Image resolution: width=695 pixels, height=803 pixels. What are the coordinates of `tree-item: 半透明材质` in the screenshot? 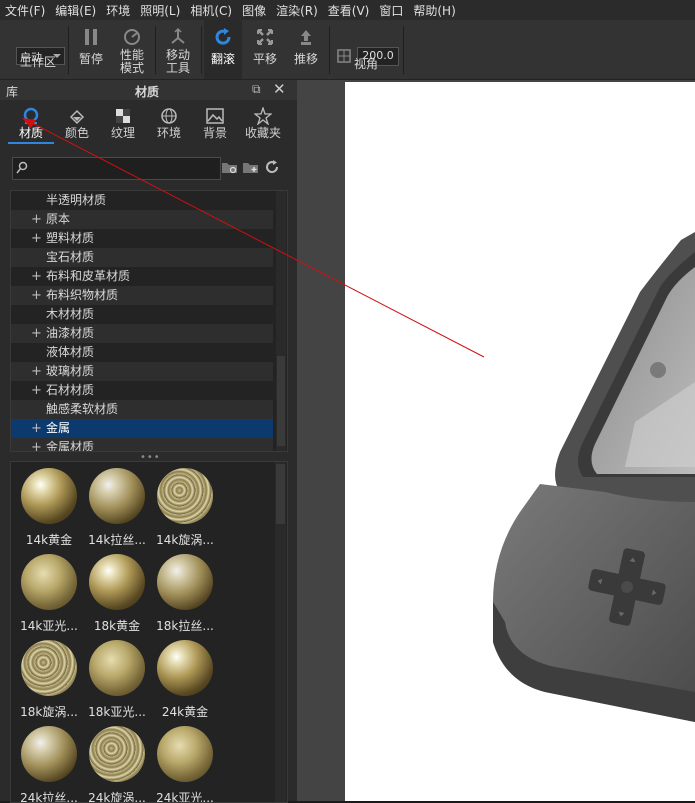 It's located at (142, 200).